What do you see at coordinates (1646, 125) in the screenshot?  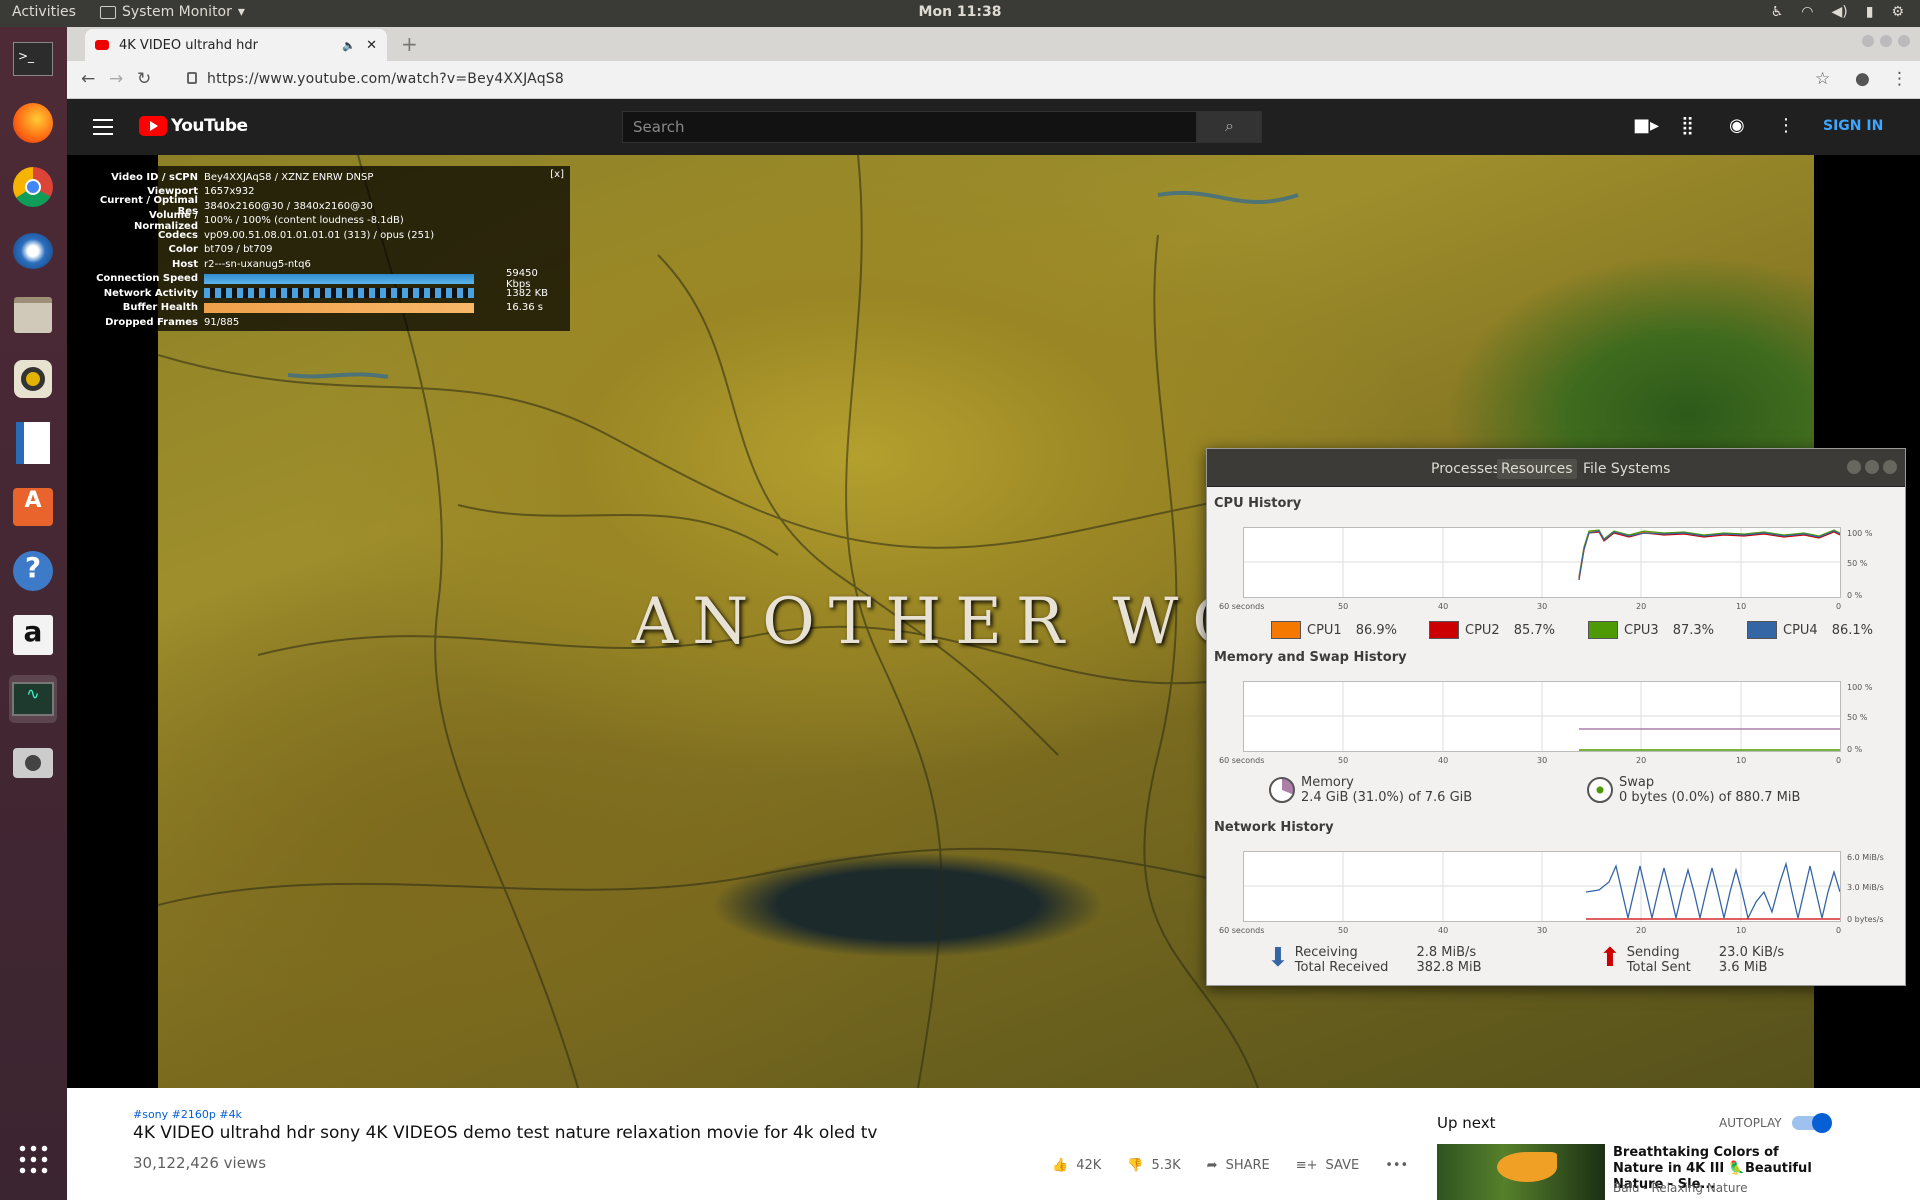 I see `create-video-icon: ■▸` at bounding box center [1646, 125].